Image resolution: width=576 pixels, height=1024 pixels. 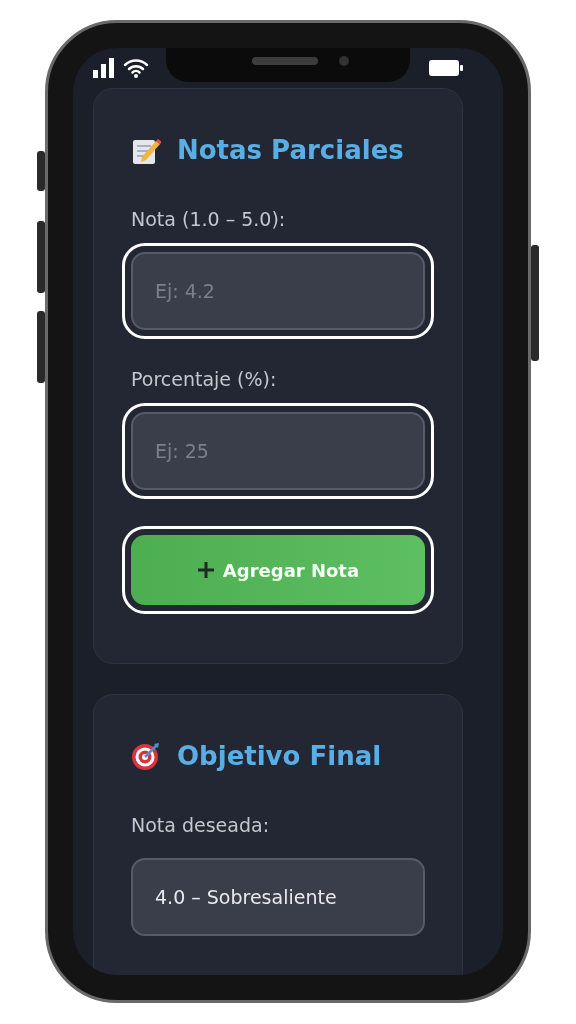 What do you see at coordinates (446, 68) in the screenshot?
I see `battery-icon` at bounding box center [446, 68].